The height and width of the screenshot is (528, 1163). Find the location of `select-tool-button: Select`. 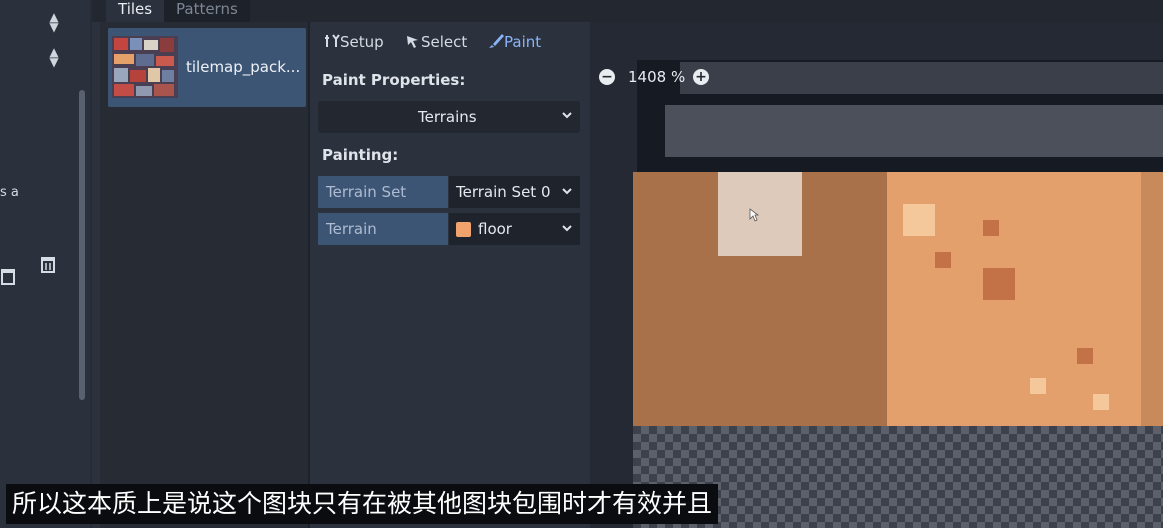

select-tool-button: Select is located at coordinates (436, 42).